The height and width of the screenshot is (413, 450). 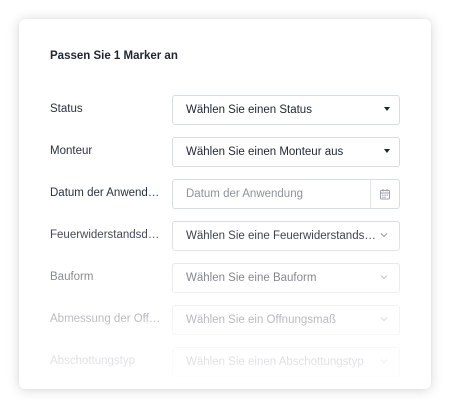 I want to click on sealing-type-select: Wählen Sie einen Abschottungstyp, so click(x=286, y=362).